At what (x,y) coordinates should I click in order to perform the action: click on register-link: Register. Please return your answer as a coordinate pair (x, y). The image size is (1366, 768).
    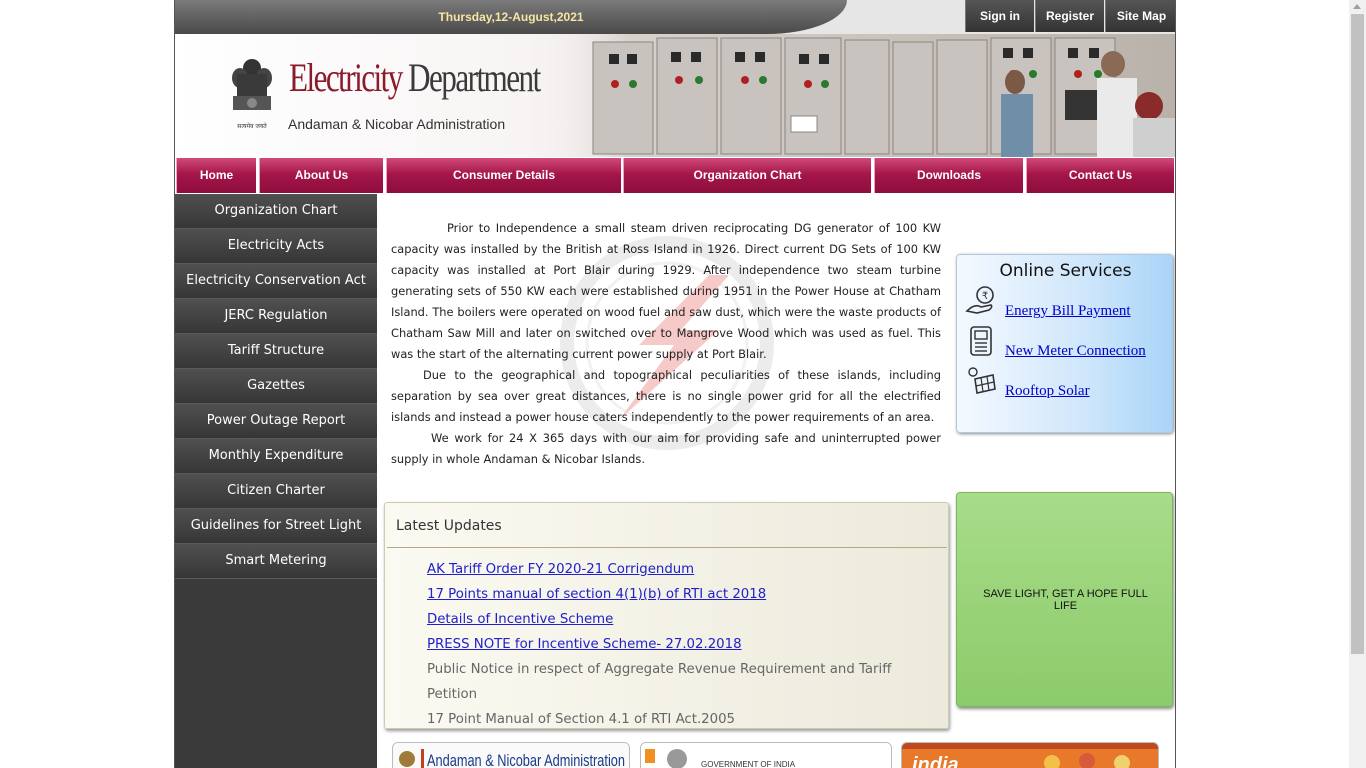
    Looking at the image, I should click on (1069, 16).